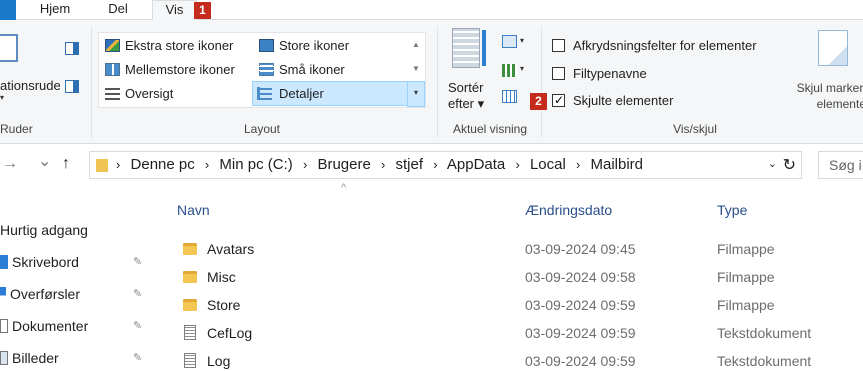 Image resolution: width=863 pixels, height=371 pixels. Describe the element at coordinates (522, 68) in the screenshot. I see `add-columns-dropdown-icon: ▾` at that location.